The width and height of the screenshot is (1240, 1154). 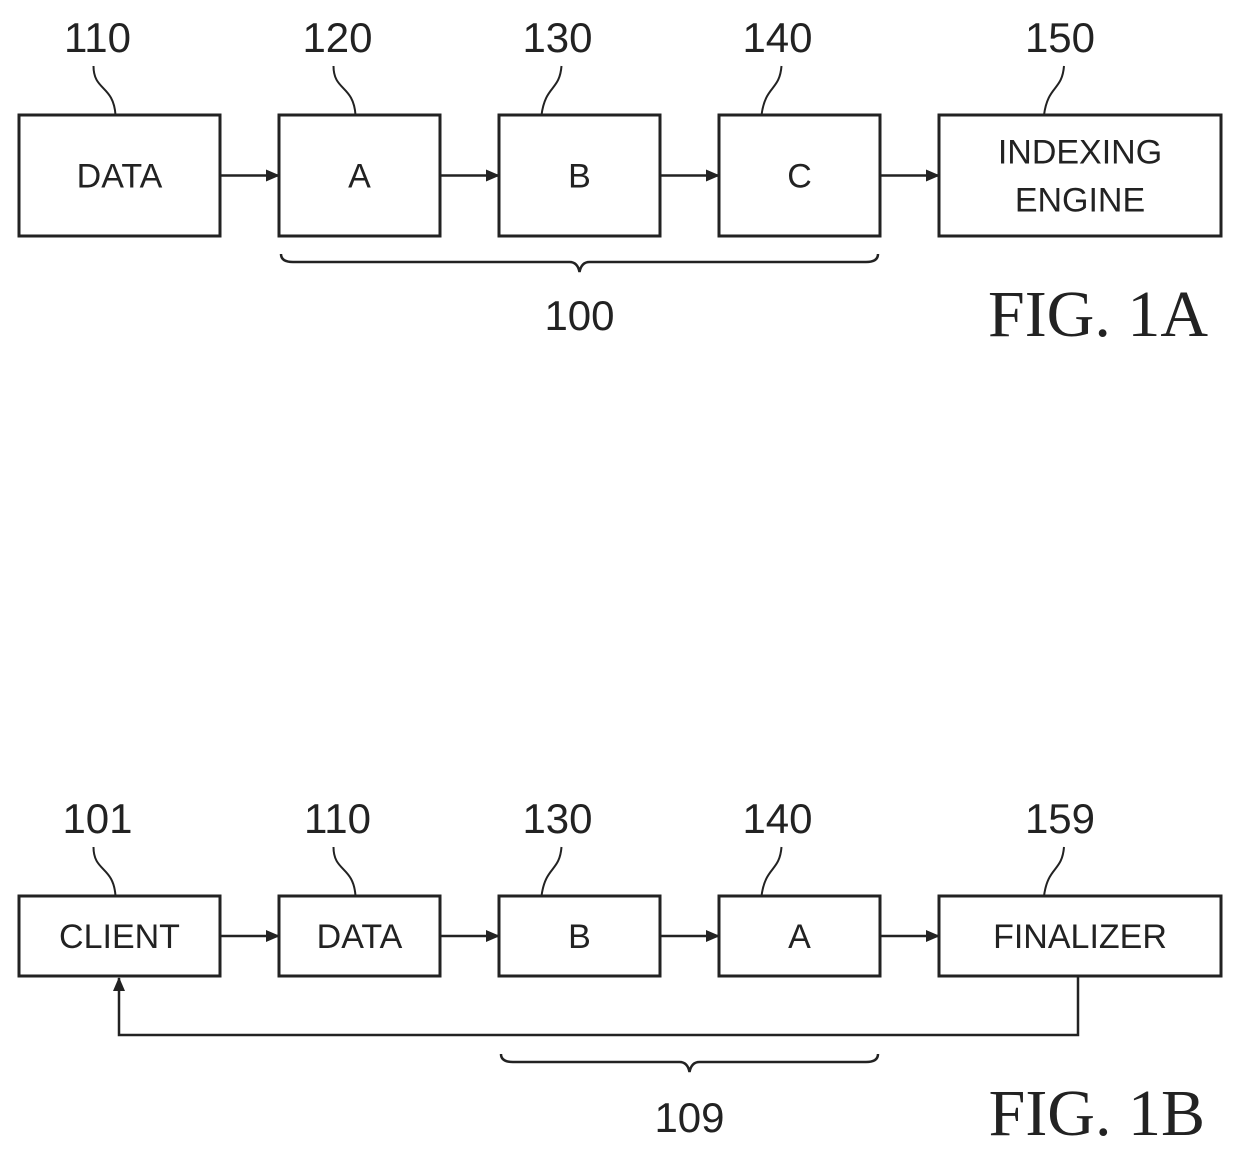 I want to click on block-101: CLIENT 101, so click(x=119, y=886).